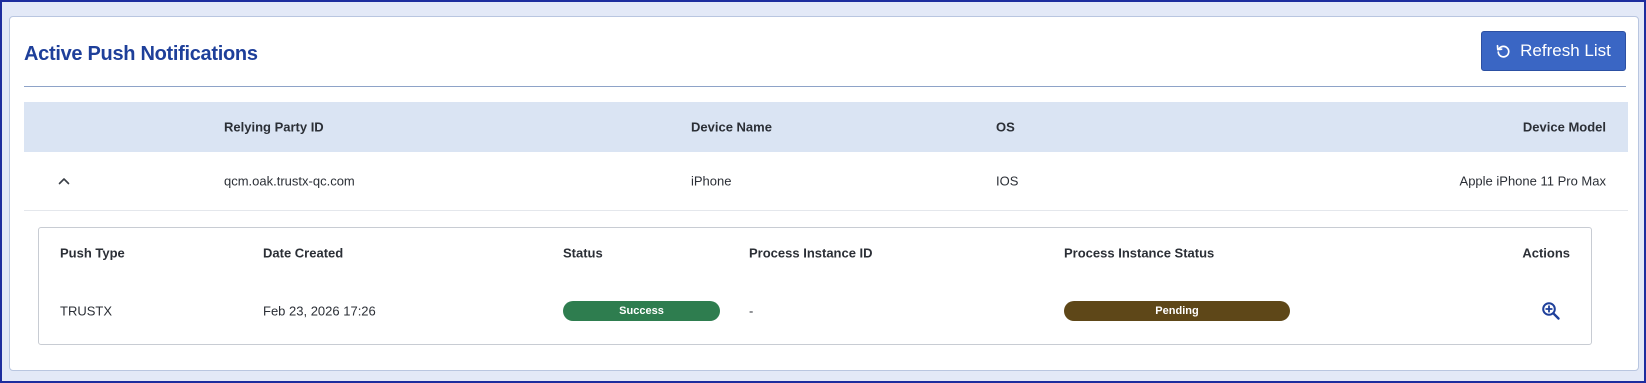 The width and height of the screenshot is (1646, 383). I want to click on page-title: Active Push Notifications, so click(141, 54).